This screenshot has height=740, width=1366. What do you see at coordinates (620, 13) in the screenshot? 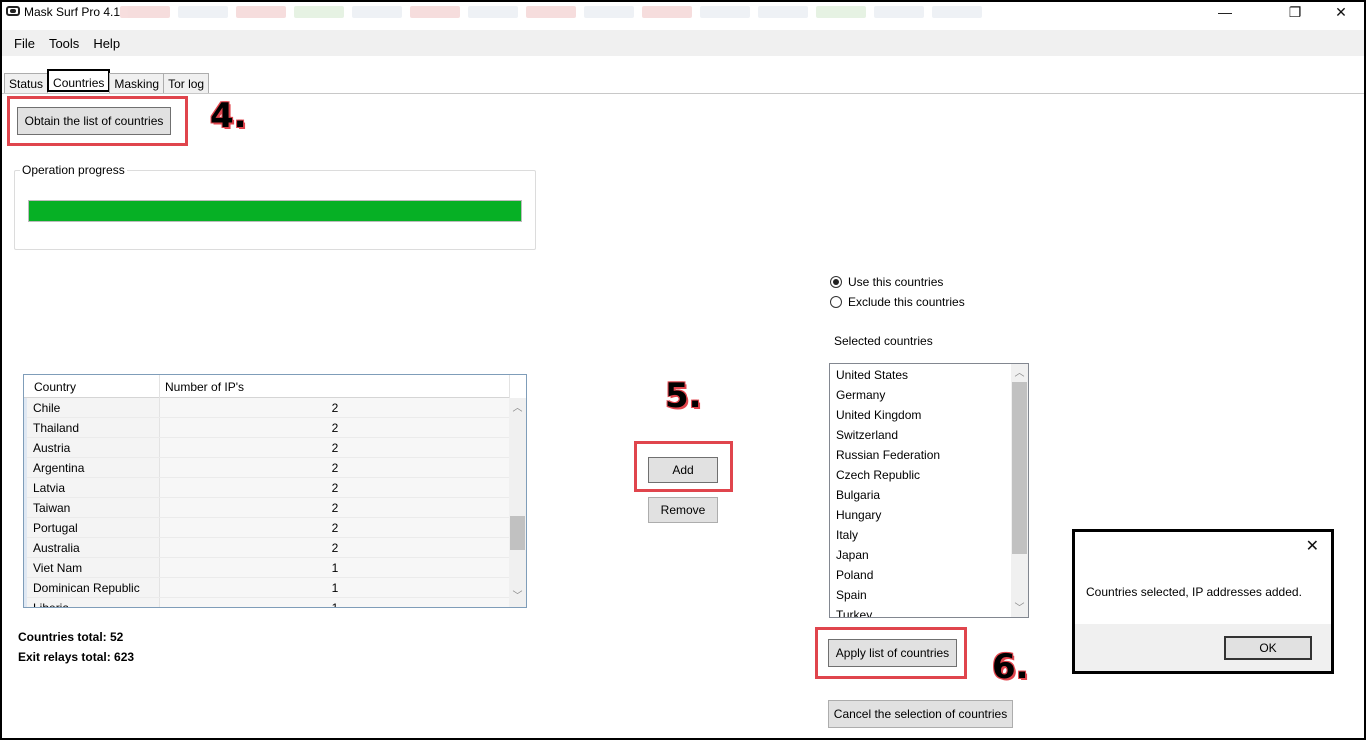
I see `background-taskbar-strip` at bounding box center [620, 13].